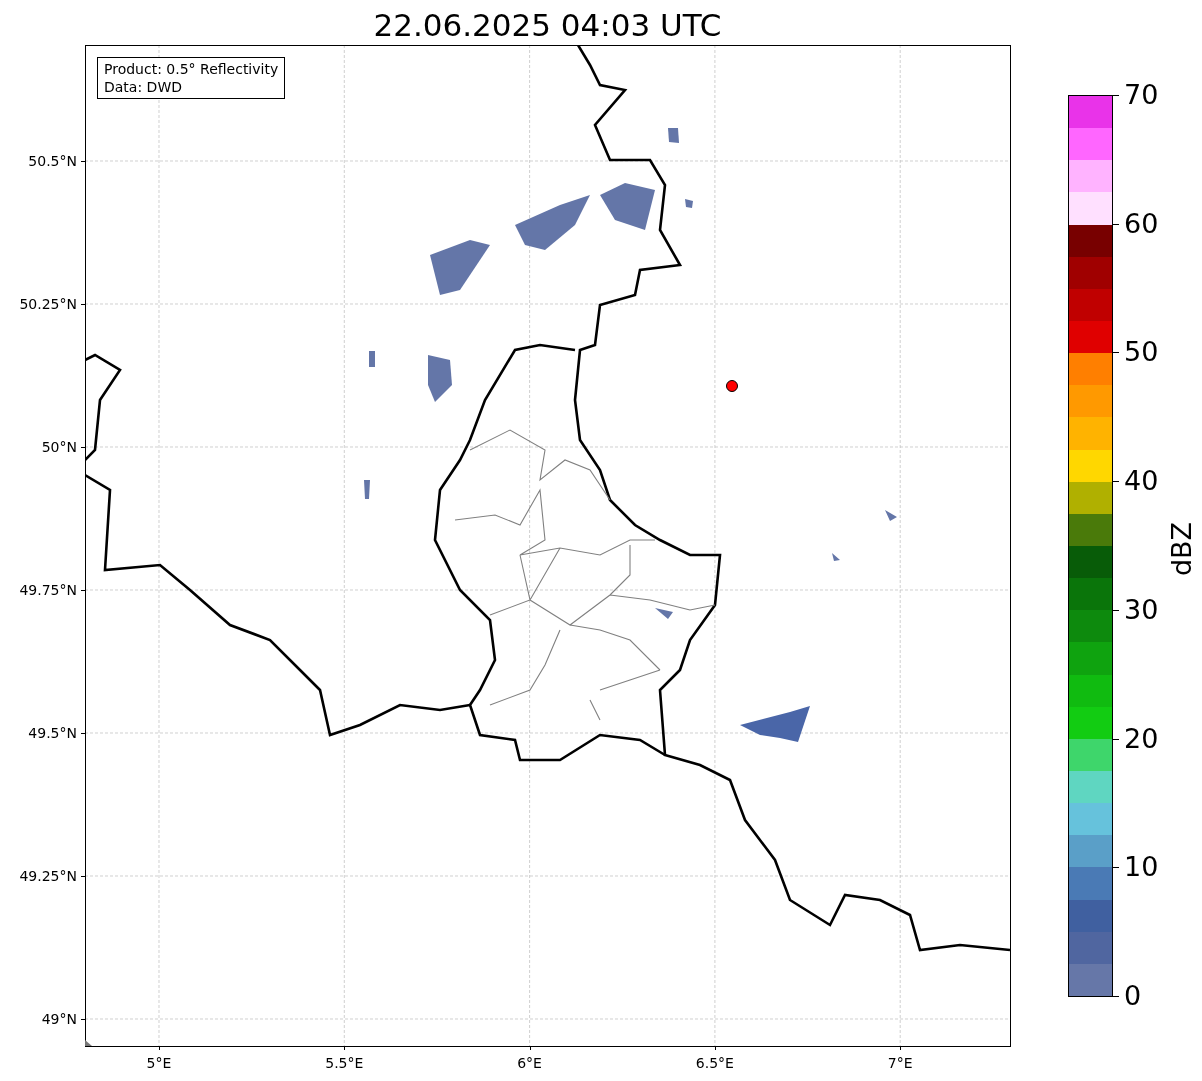 Image resolution: width=1202 pixels, height=1081 pixels. Describe the element at coordinates (1133, 996) in the screenshot. I see `colorbar-tick-label: 0` at that location.